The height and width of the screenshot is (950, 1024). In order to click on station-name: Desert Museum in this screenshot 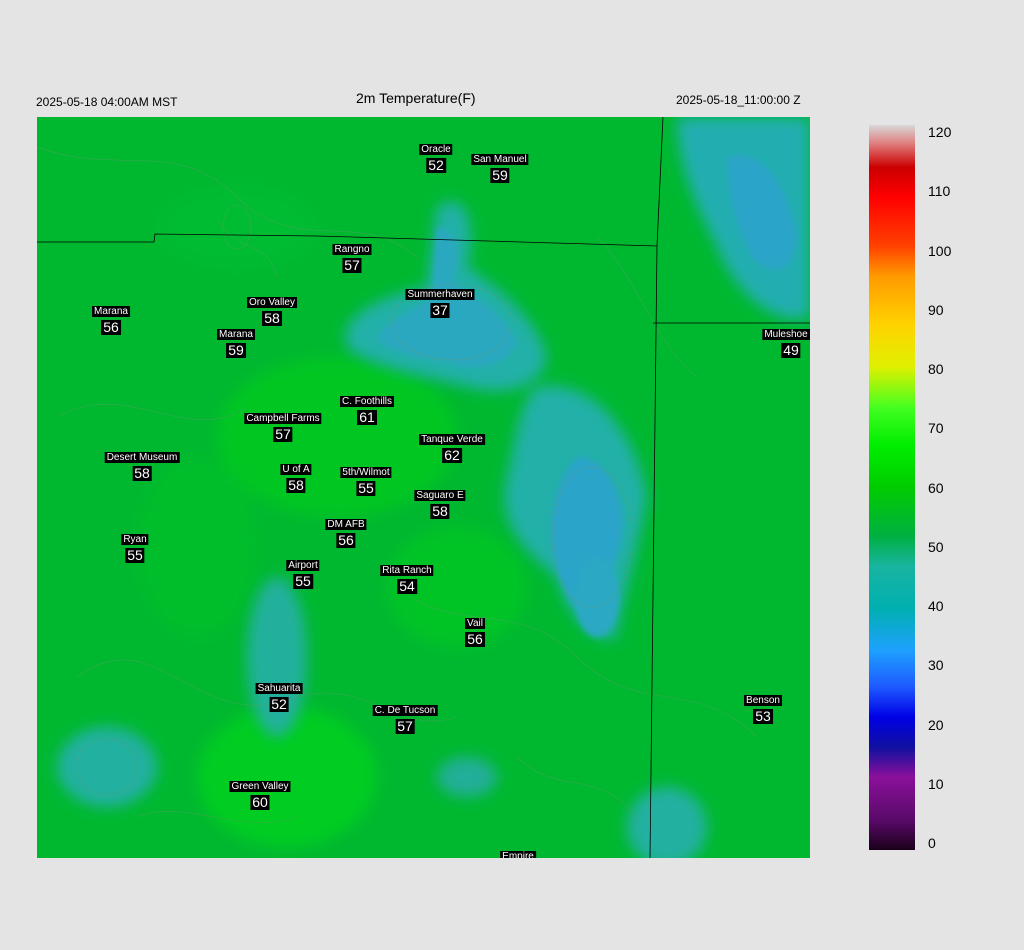, I will do `click(142, 457)`.